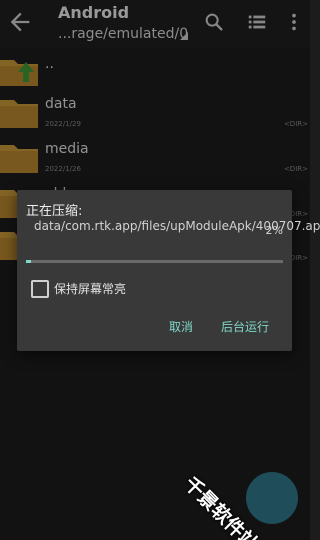  I want to click on run-in-background-button: 后台运行, so click(245, 326).